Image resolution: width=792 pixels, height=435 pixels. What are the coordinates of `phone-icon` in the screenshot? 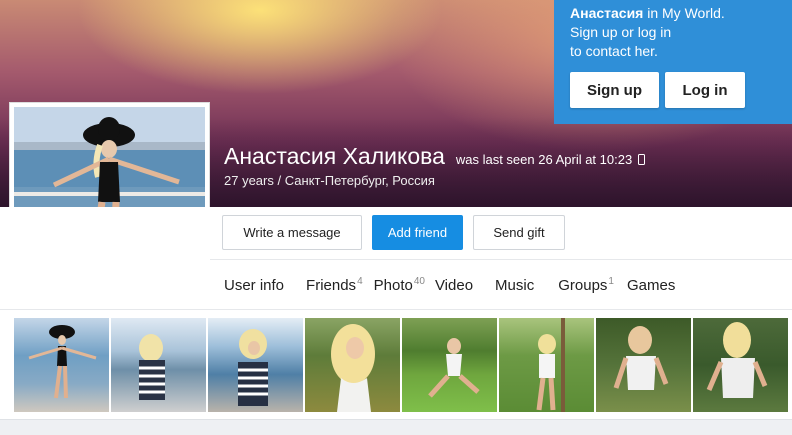 It's located at (642, 159).